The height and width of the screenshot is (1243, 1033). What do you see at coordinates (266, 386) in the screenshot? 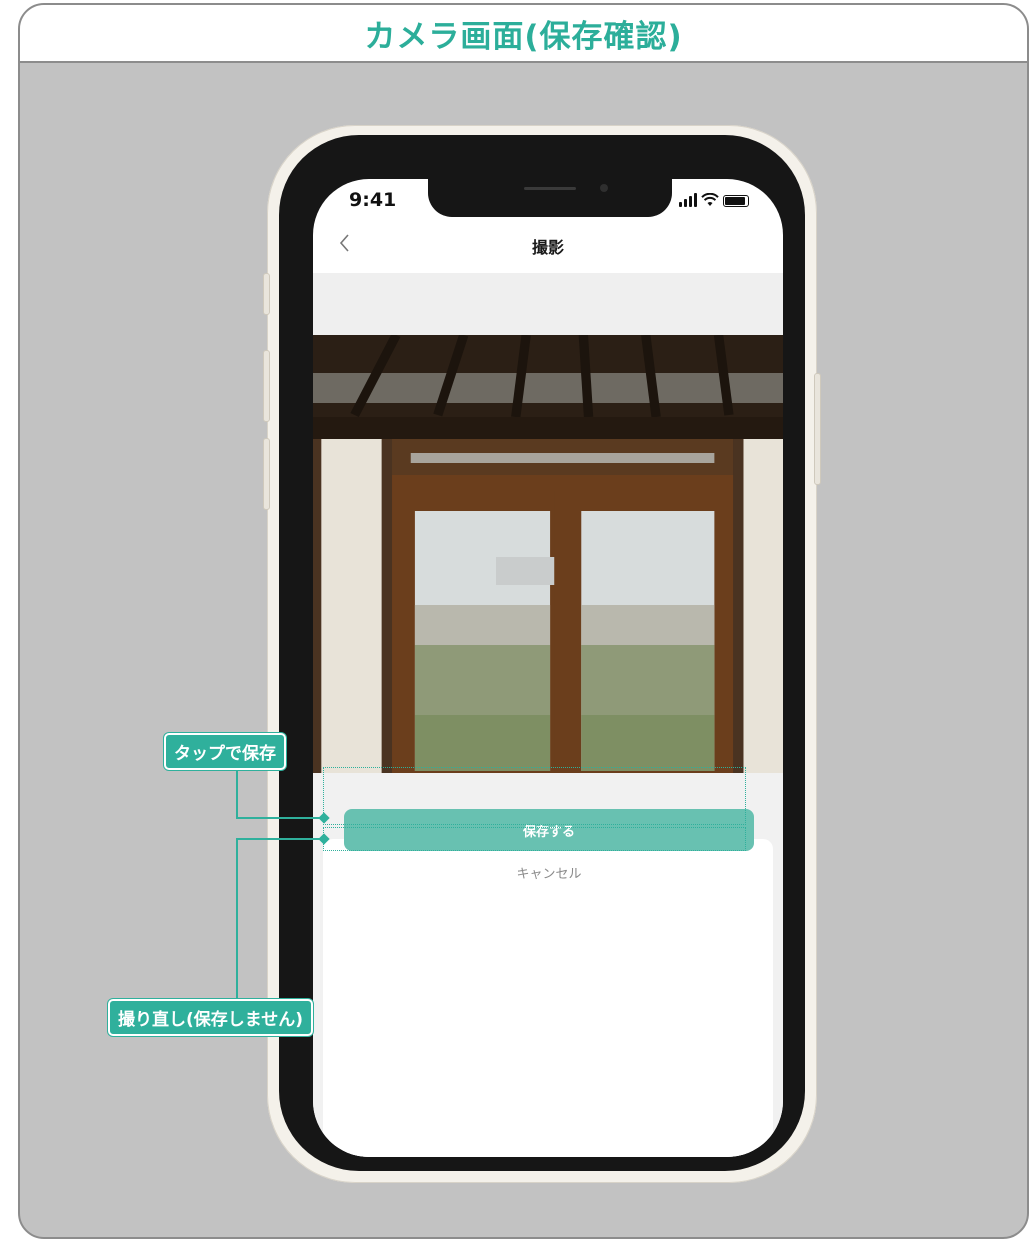
I see `volume-up-button` at bounding box center [266, 386].